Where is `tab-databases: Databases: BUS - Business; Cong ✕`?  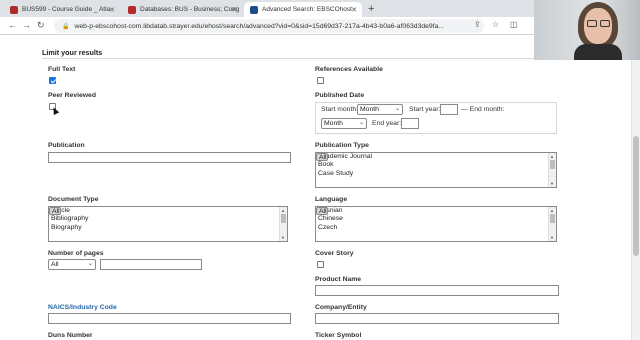 tab-databases: Databases: BUS - Business; Cong ✕ is located at coordinates (182, 9).